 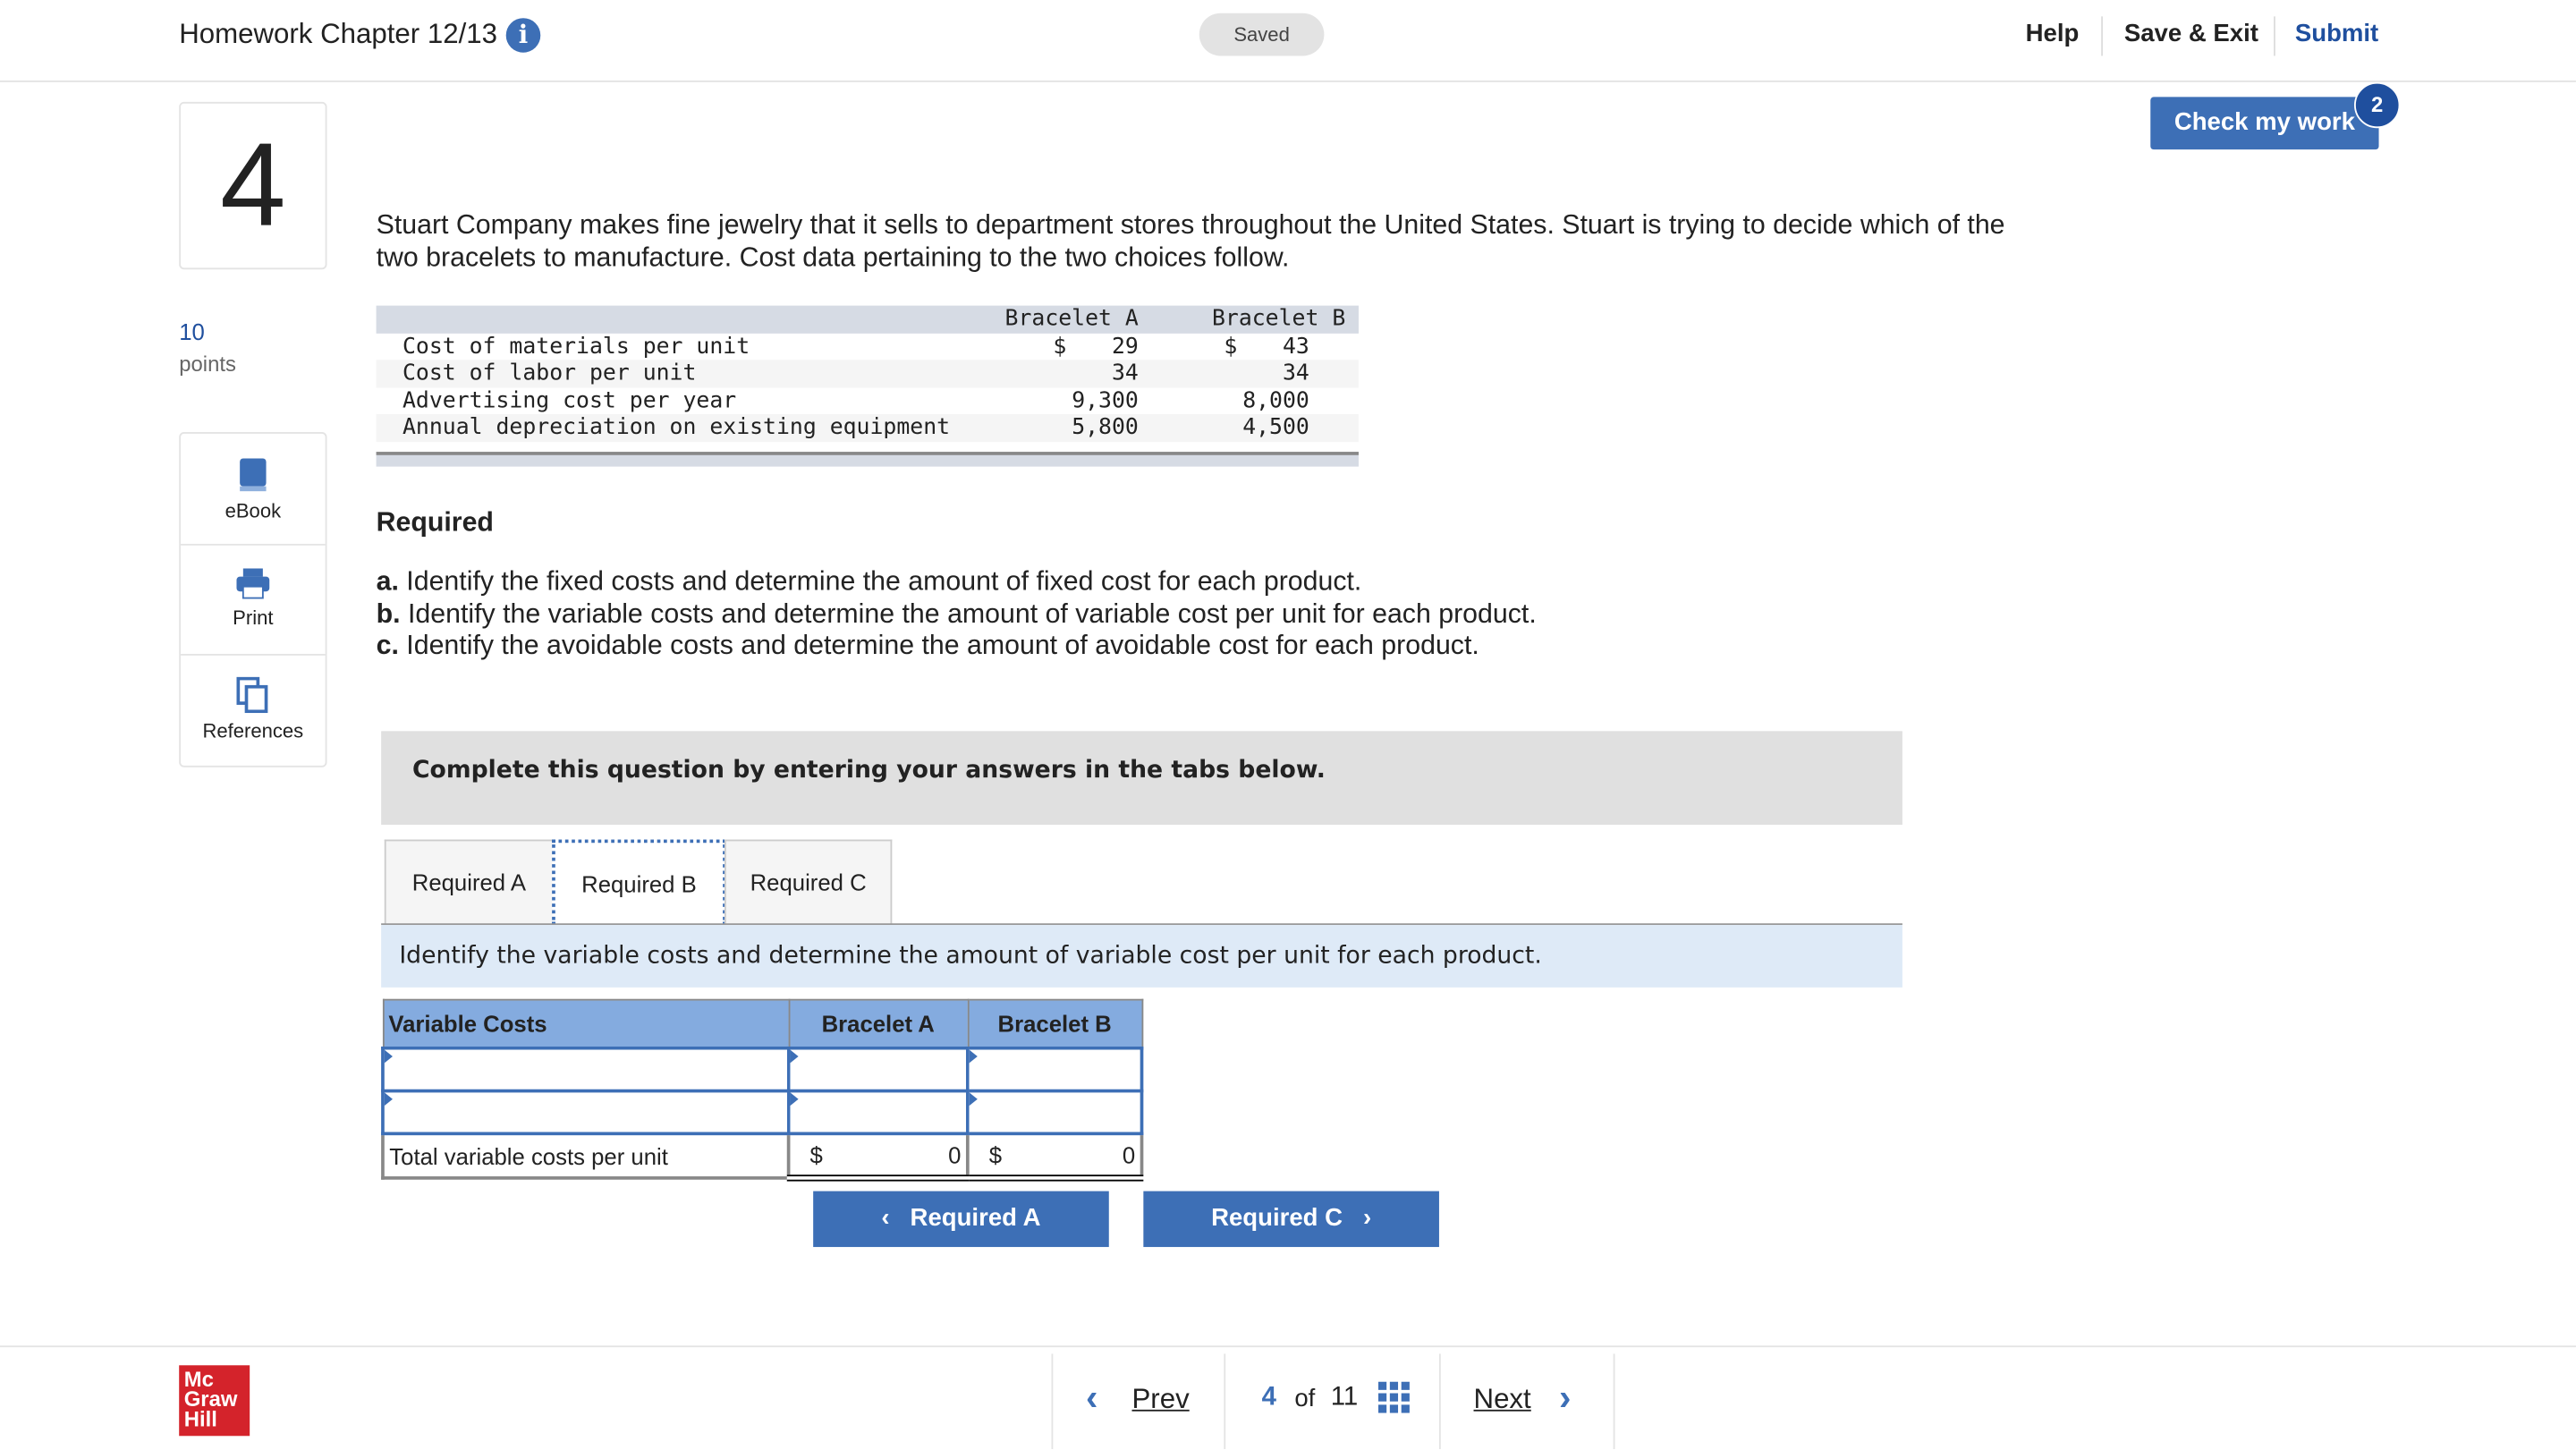 I want to click on tab-required-a: Required A, so click(x=469, y=883).